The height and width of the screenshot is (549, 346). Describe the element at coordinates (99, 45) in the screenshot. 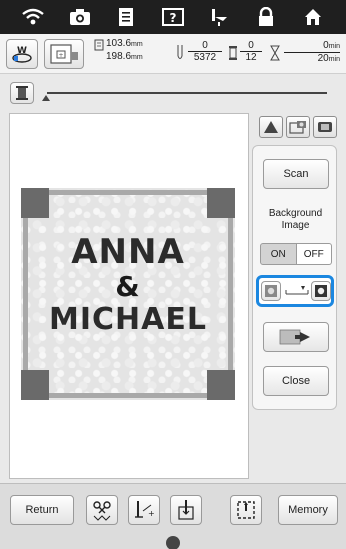

I see `size-icon` at that location.